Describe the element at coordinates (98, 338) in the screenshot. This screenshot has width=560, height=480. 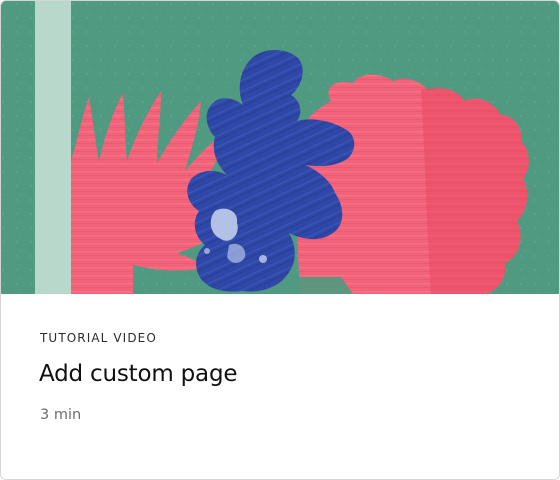
I see `content-type-label: TUTORIAL VIDEO` at that location.